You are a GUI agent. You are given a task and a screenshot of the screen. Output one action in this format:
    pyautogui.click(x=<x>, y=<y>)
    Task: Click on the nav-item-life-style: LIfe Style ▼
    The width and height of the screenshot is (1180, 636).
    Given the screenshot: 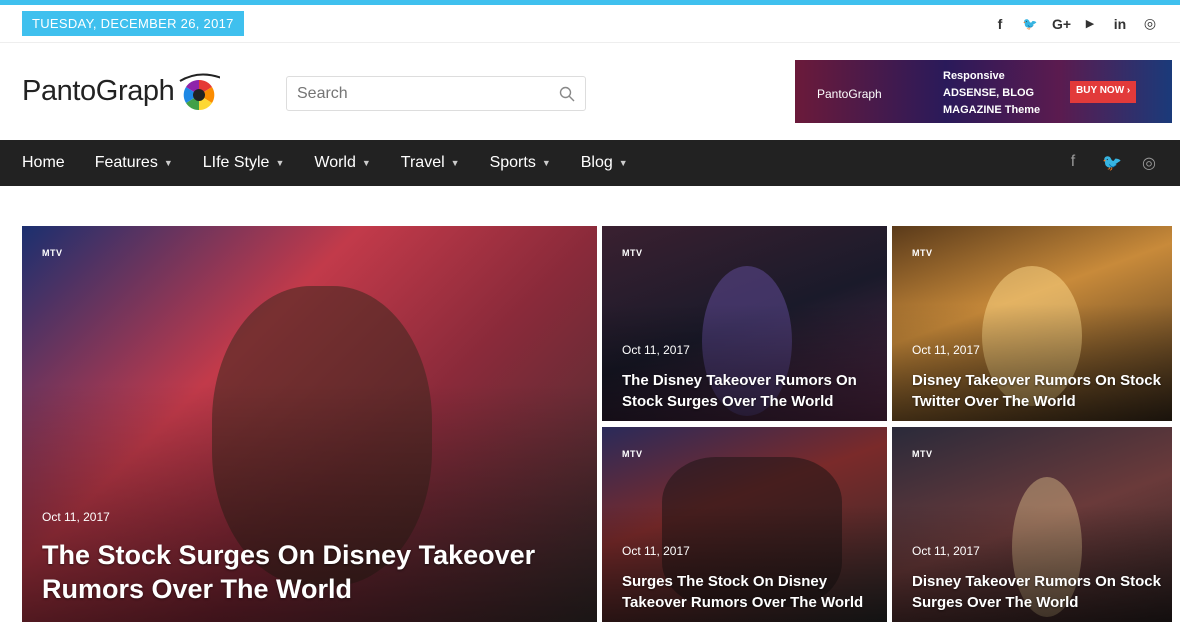 What is the action you would take?
    pyautogui.click(x=244, y=163)
    